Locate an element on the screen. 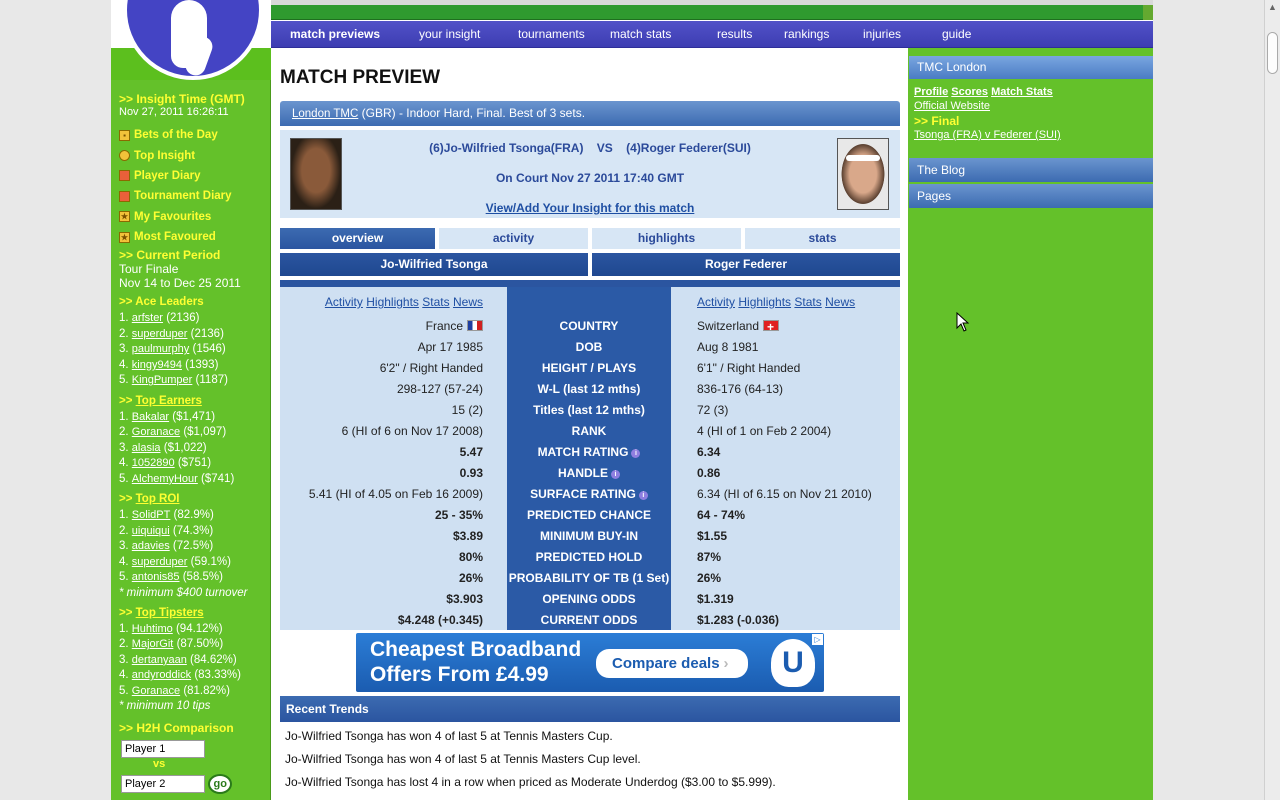 The width and height of the screenshot is (1280, 800). user-link: 1052890 is located at coordinates (153, 463).